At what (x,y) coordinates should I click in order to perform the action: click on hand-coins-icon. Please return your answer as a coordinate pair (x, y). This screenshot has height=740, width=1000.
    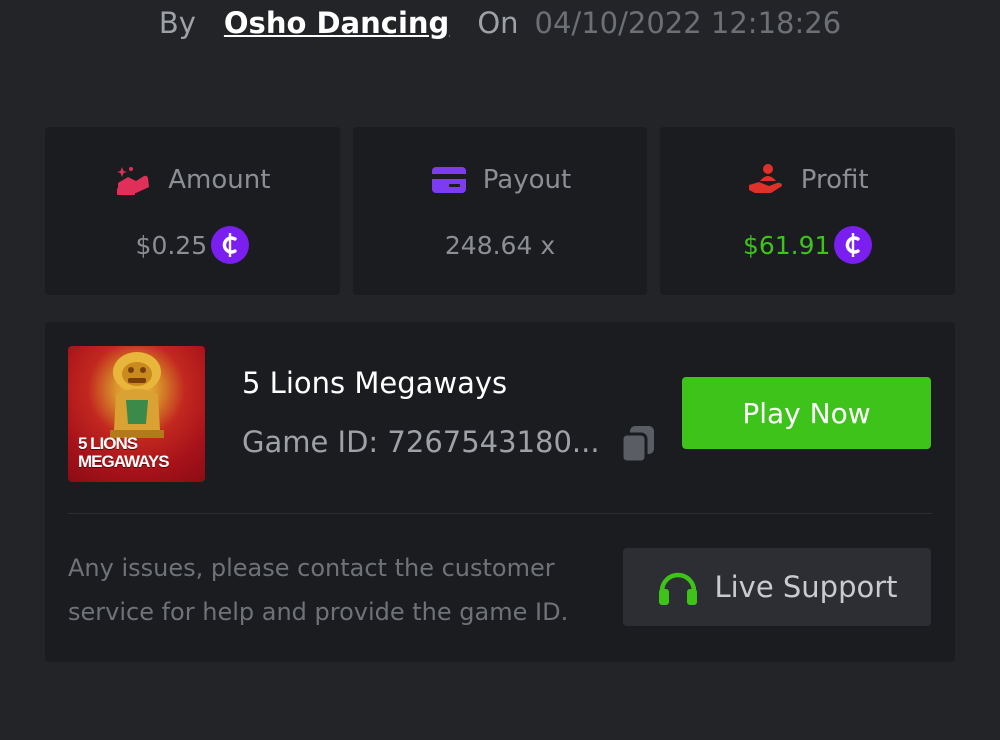
    Looking at the image, I should click on (134, 180).